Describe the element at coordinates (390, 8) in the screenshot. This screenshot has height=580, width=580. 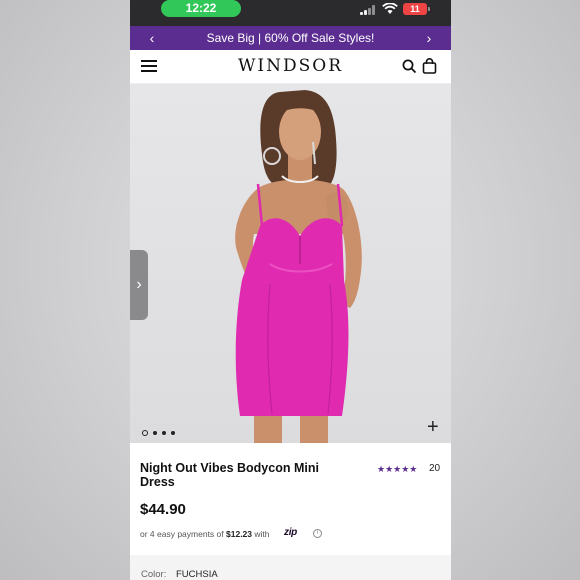
I see `wifi-icon` at that location.